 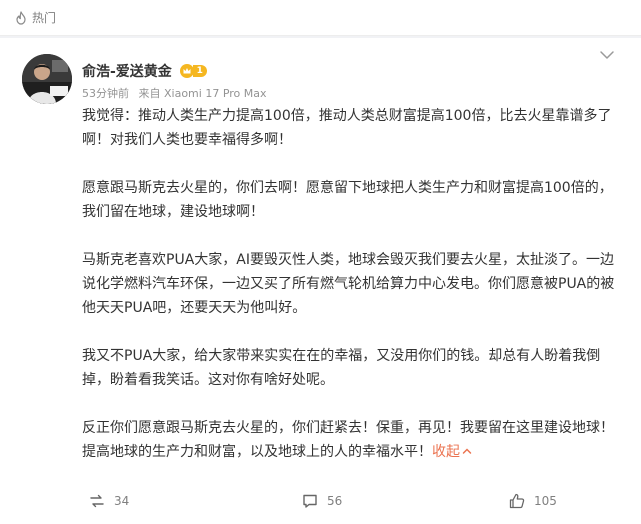 What do you see at coordinates (446, 452) in the screenshot?
I see `collapse-label: 收起` at bounding box center [446, 452].